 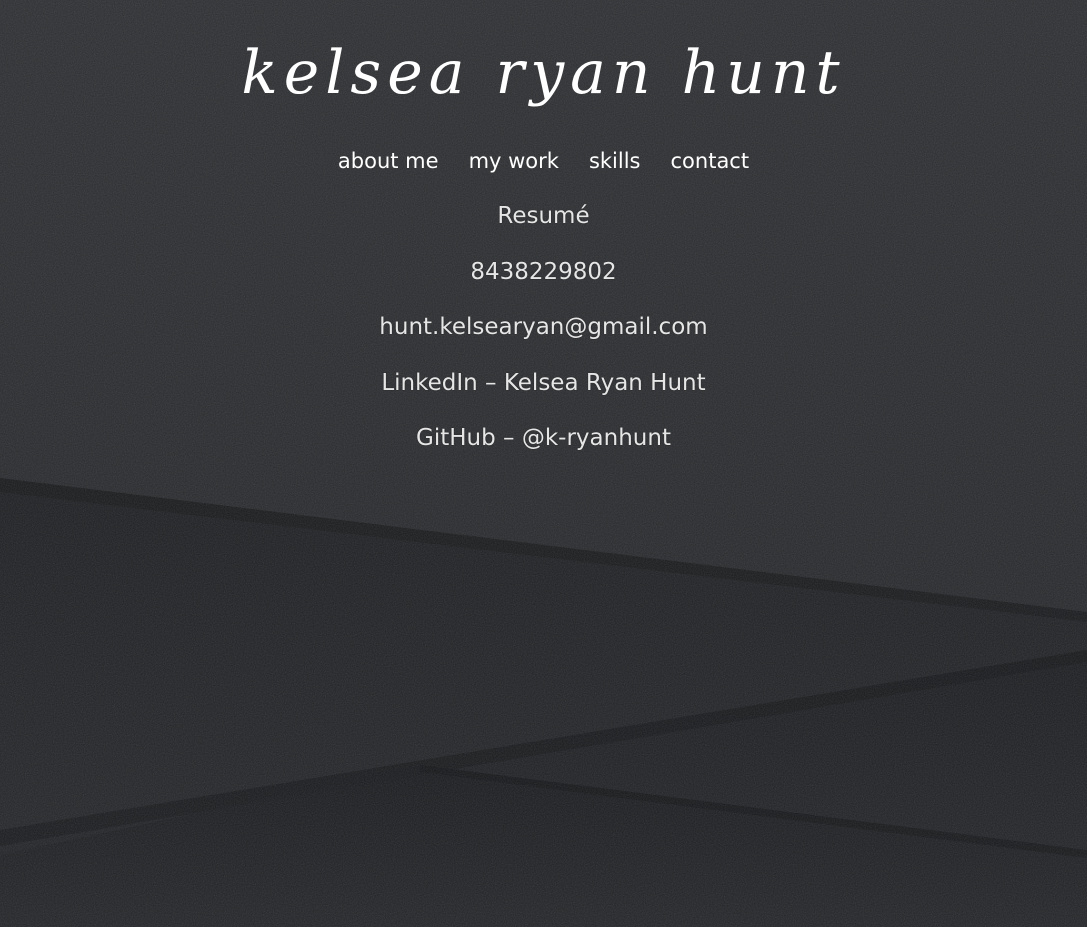 I want to click on resume-link: Resumé, so click(x=543, y=216).